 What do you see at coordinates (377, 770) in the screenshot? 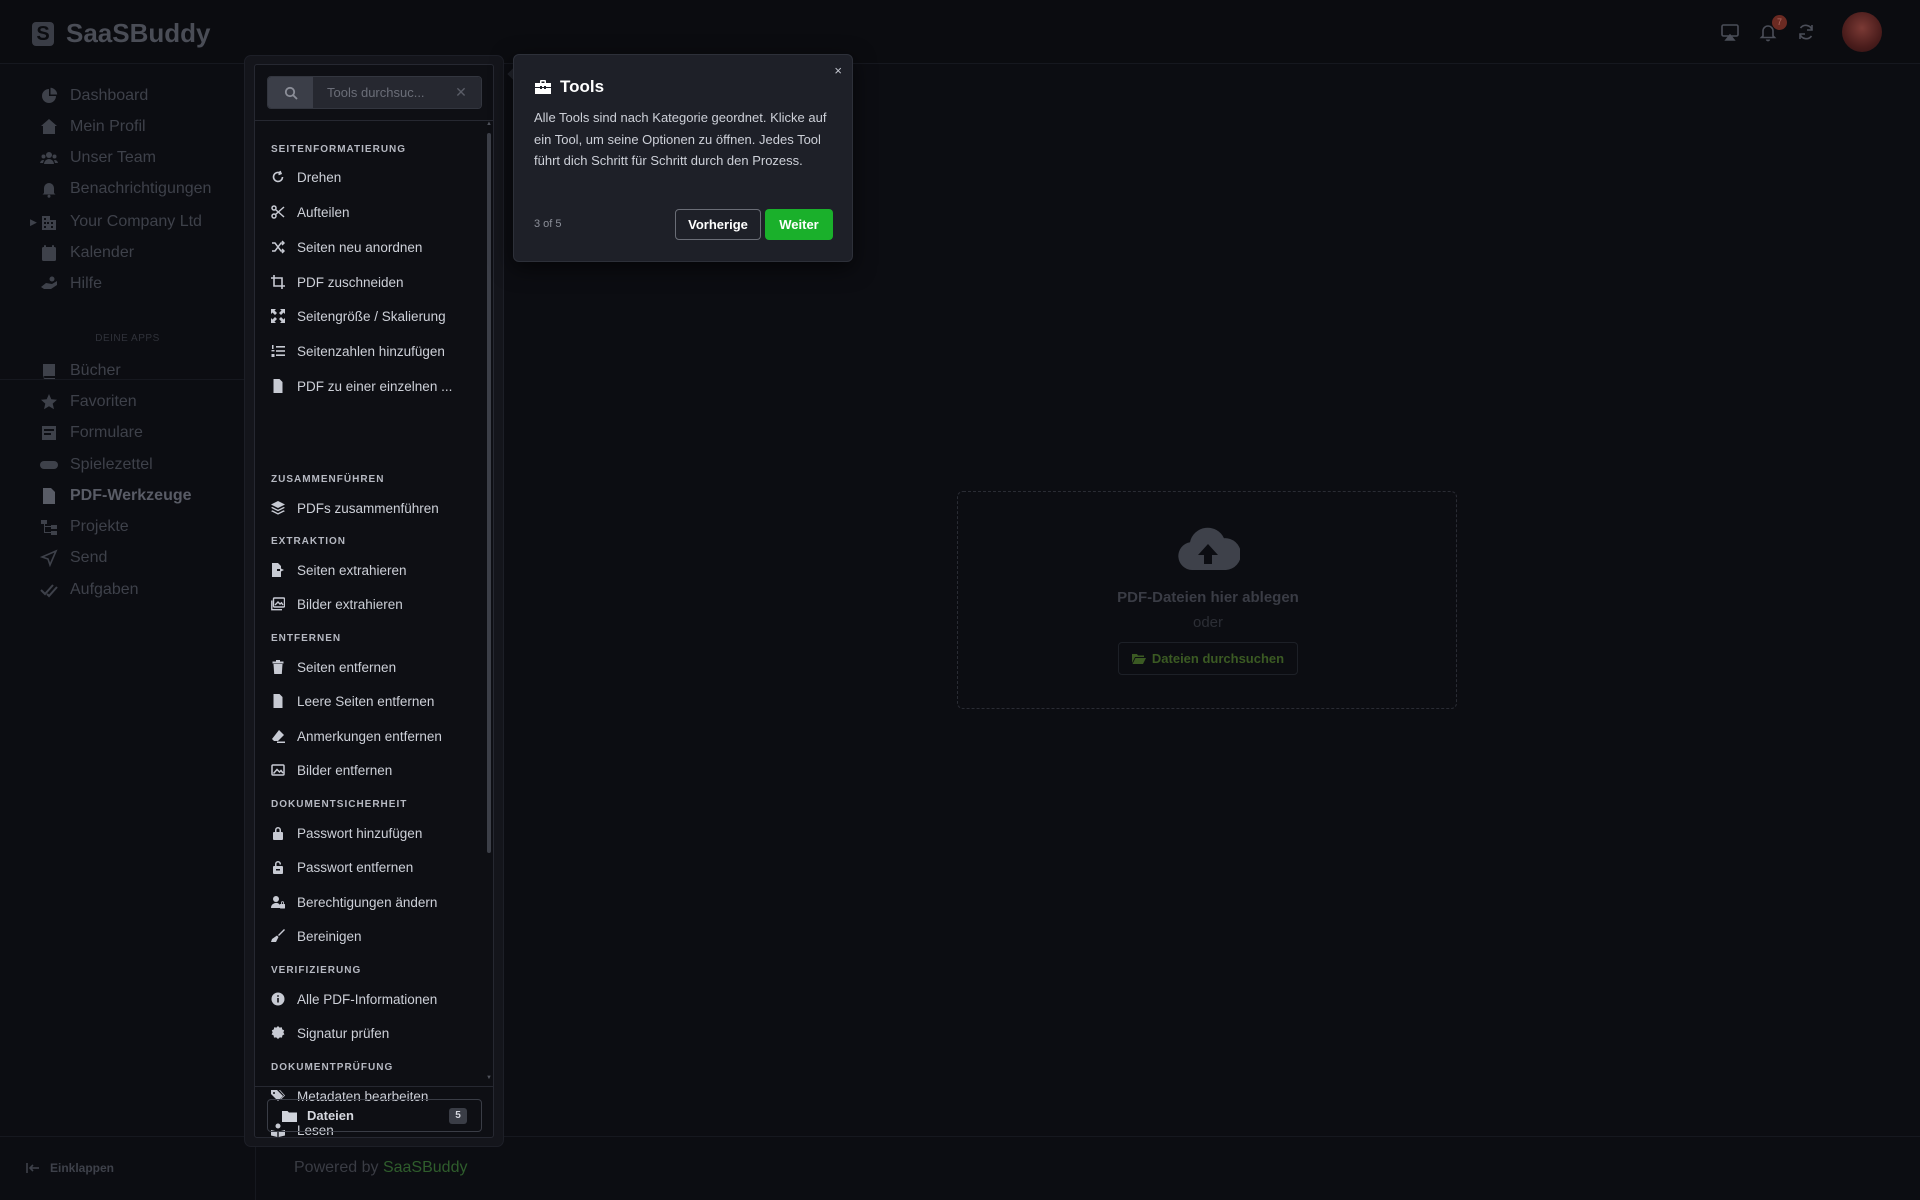
I see `tool-item-remove-images: Bilder entfernen` at bounding box center [377, 770].